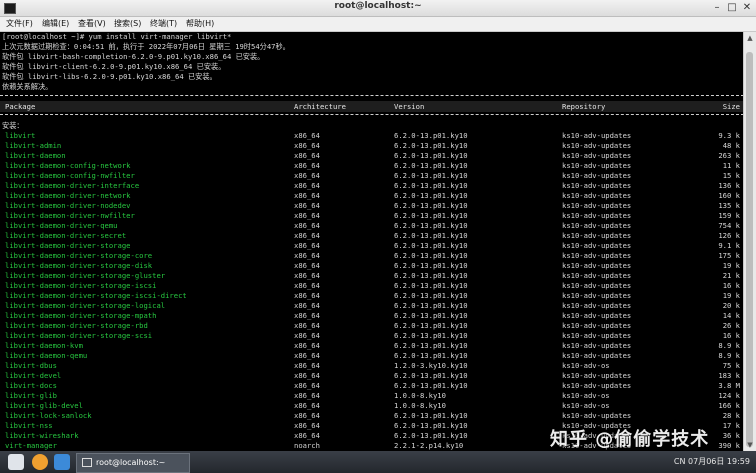  I want to click on header-arch: Architecture, so click(320, 106).